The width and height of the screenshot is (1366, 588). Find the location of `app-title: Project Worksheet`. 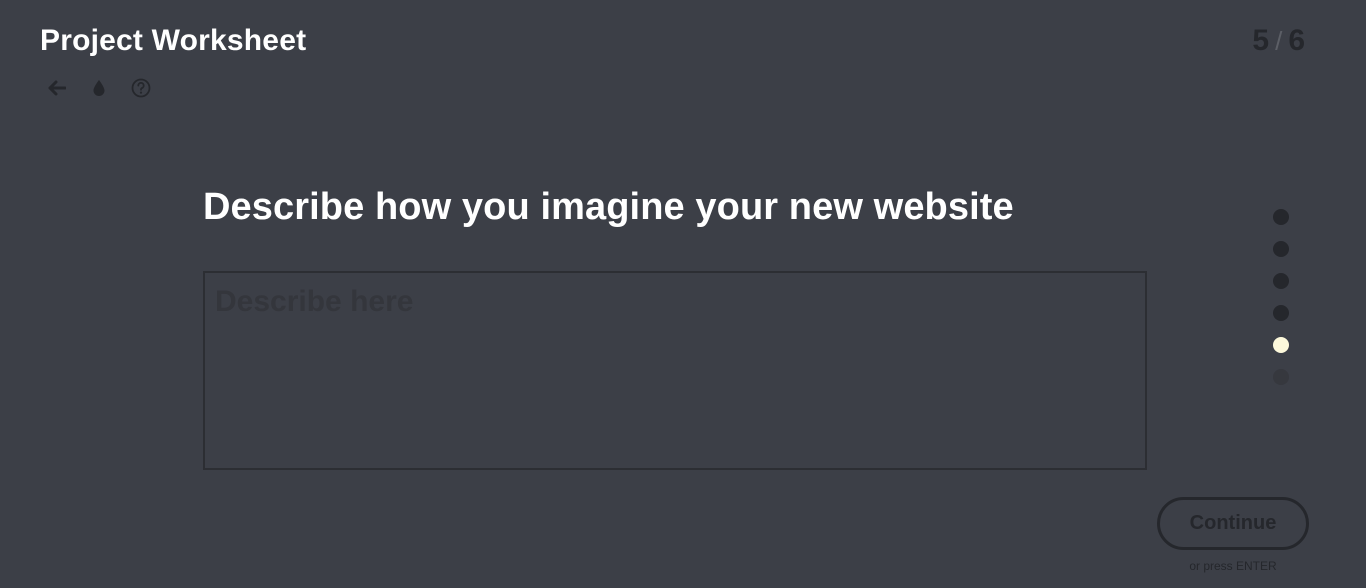

app-title: Project Worksheet is located at coordinates (173, 40).